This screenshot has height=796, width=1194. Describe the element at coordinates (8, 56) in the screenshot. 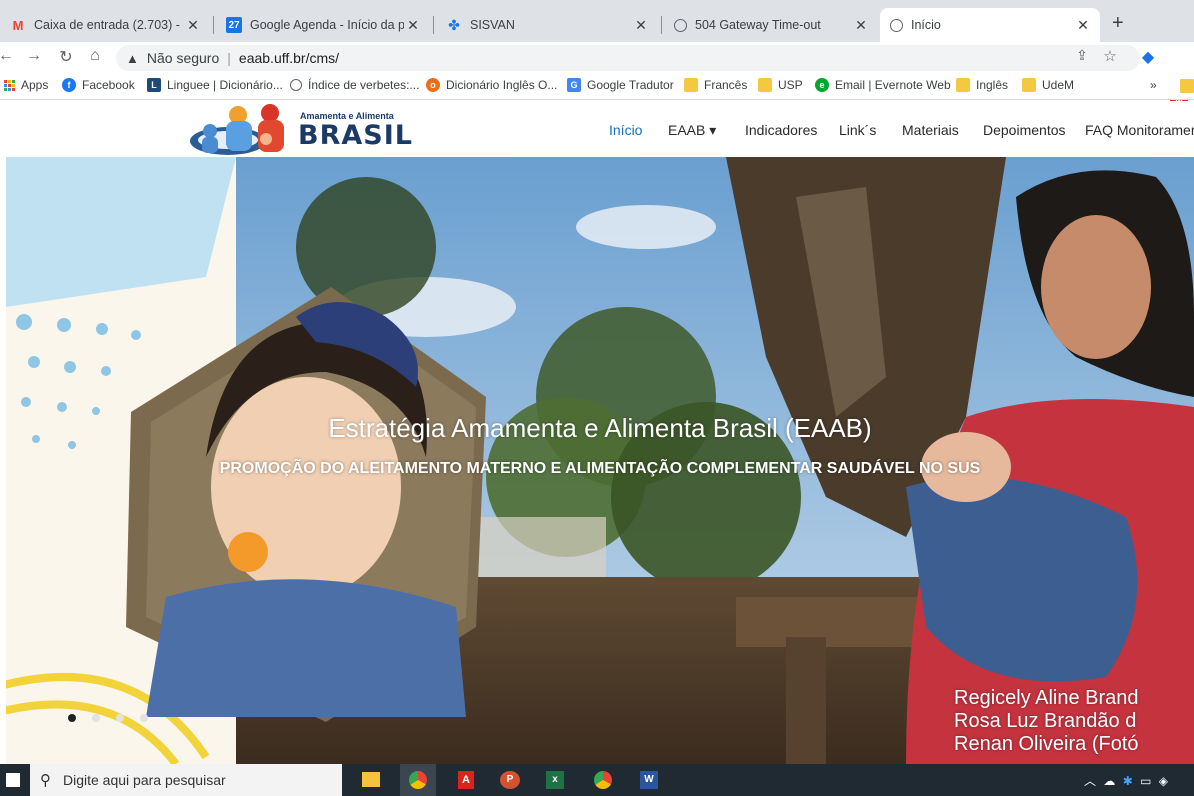

I see `back-icon: ←` at that location.